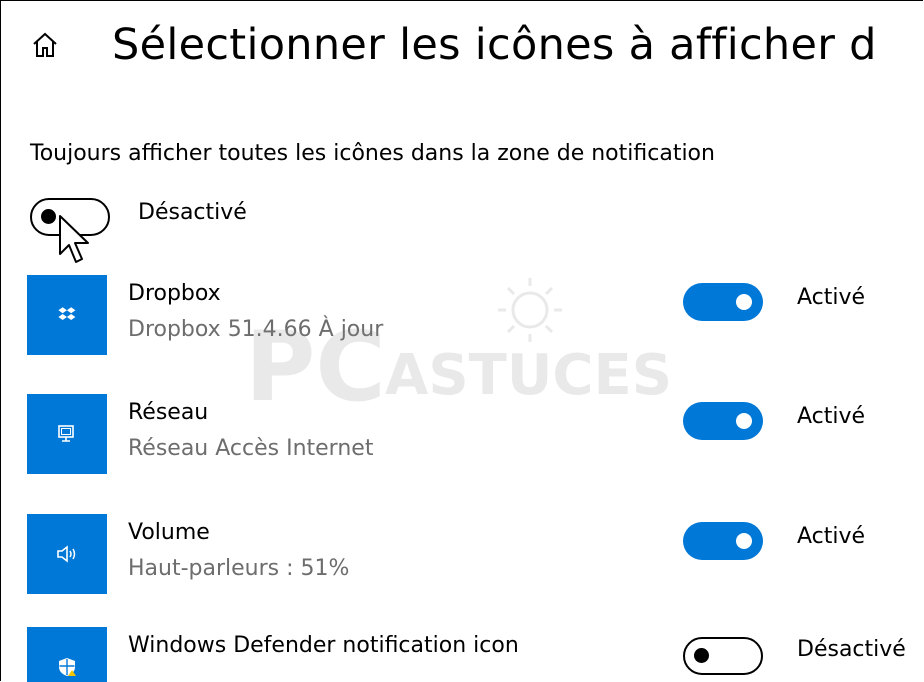  I want to click on watermark-astuces-text: ASTUCES, so click(528, 375).